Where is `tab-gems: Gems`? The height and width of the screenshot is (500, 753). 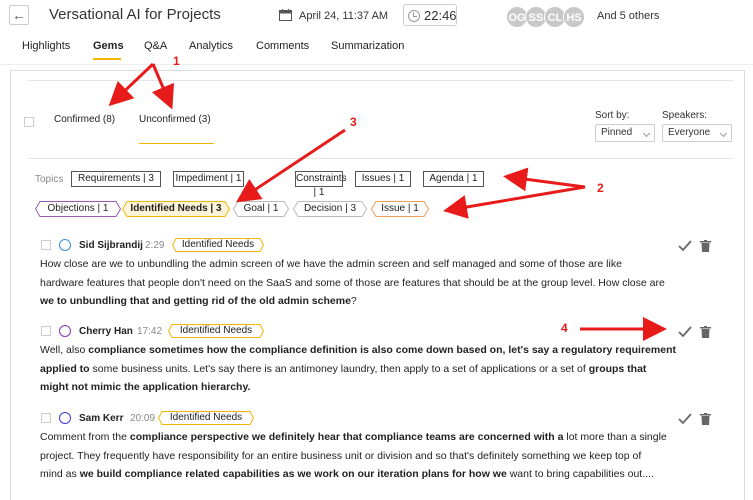 tab-gems: Gems is located at coordinates (108, 46).